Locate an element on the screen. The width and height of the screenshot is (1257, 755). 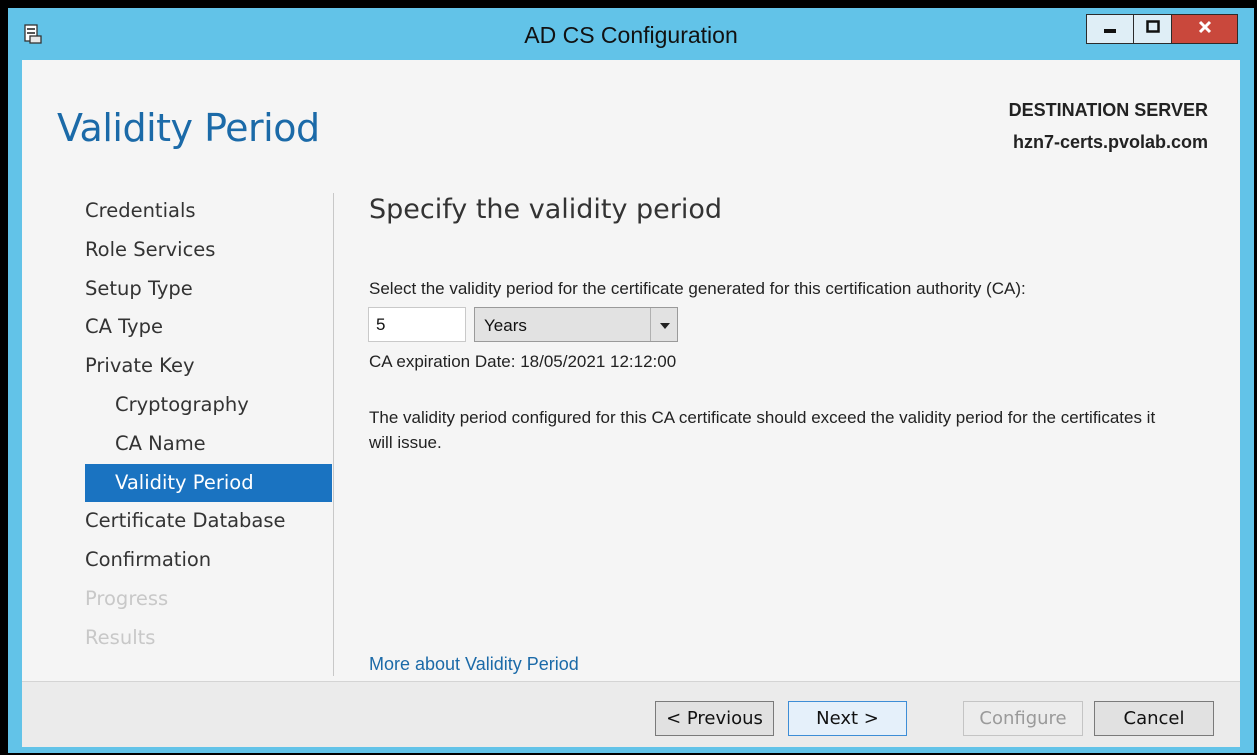
minimize-icon is located at coordinates (1110, 29).